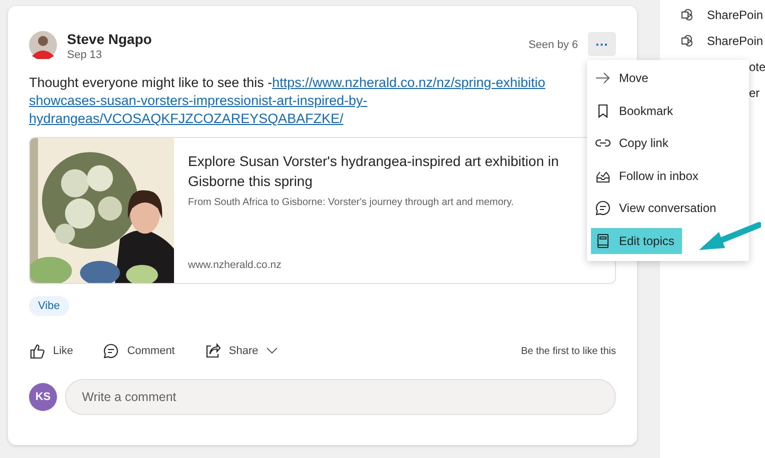  Describe the element at coordinates (150, 82) in the screenshot. I see `post-text: Thought everyone might like to see this -` at that location.